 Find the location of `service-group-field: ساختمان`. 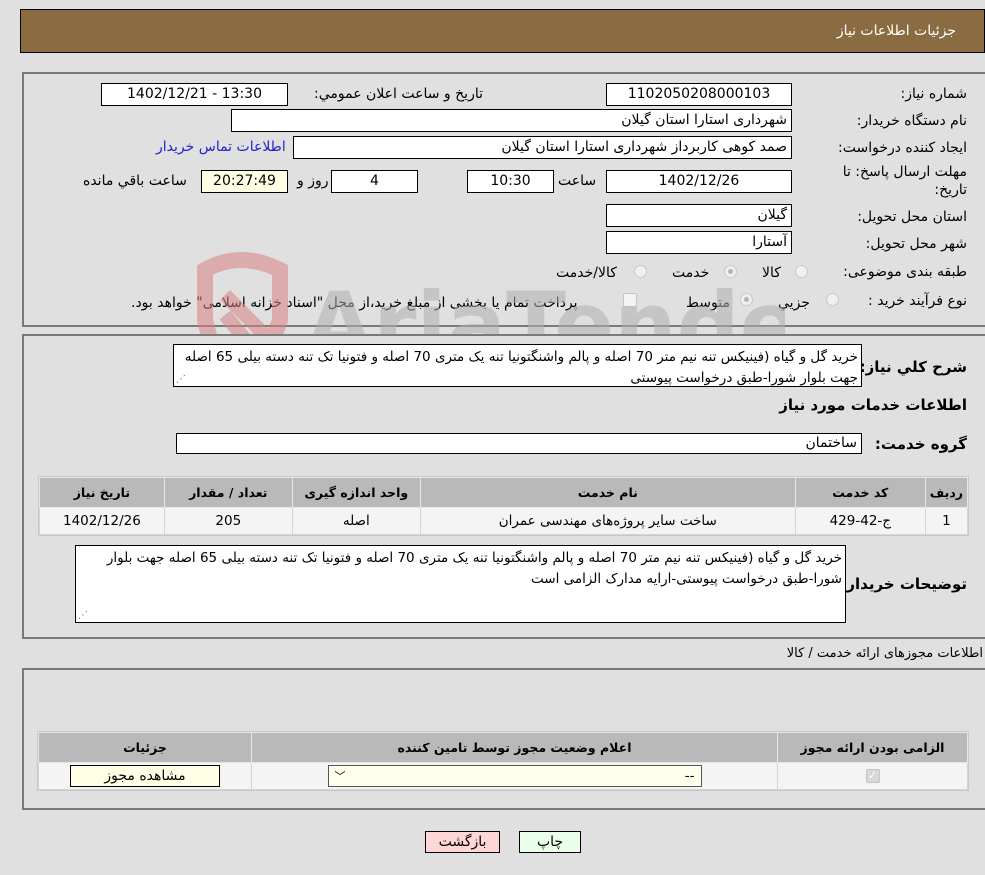

service-group-field: ساختمان is located at coordinates (519, 443).